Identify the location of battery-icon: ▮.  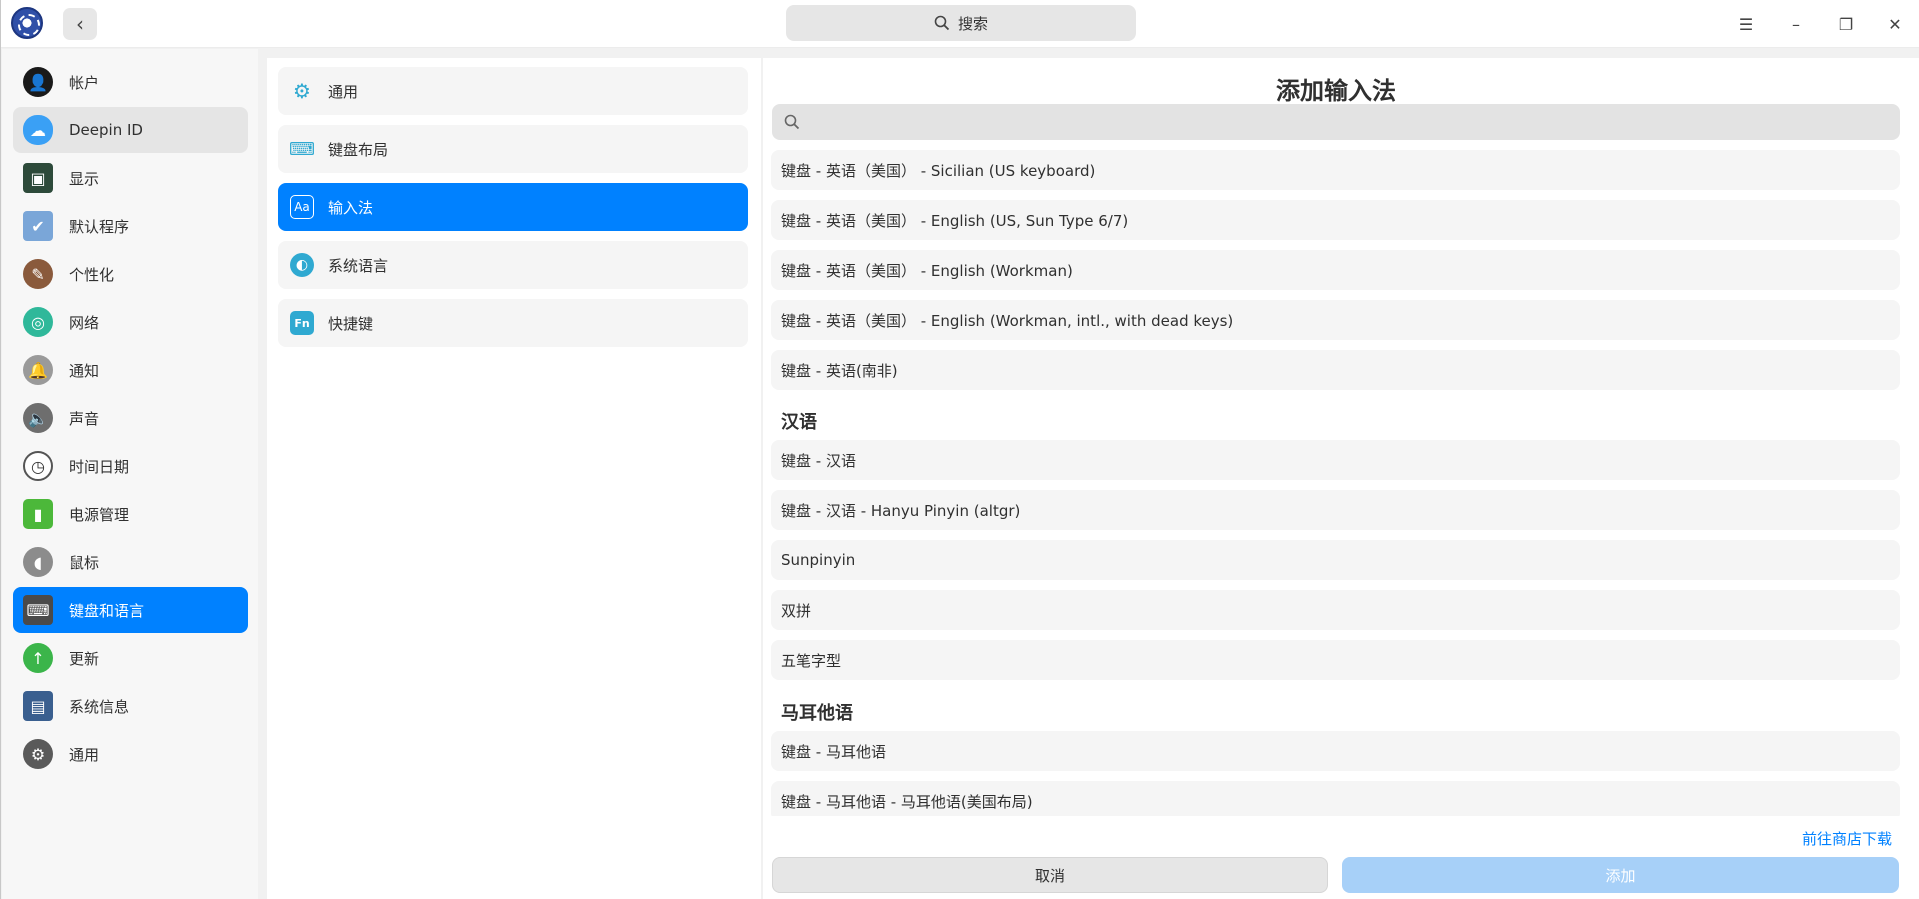
(38, 514).